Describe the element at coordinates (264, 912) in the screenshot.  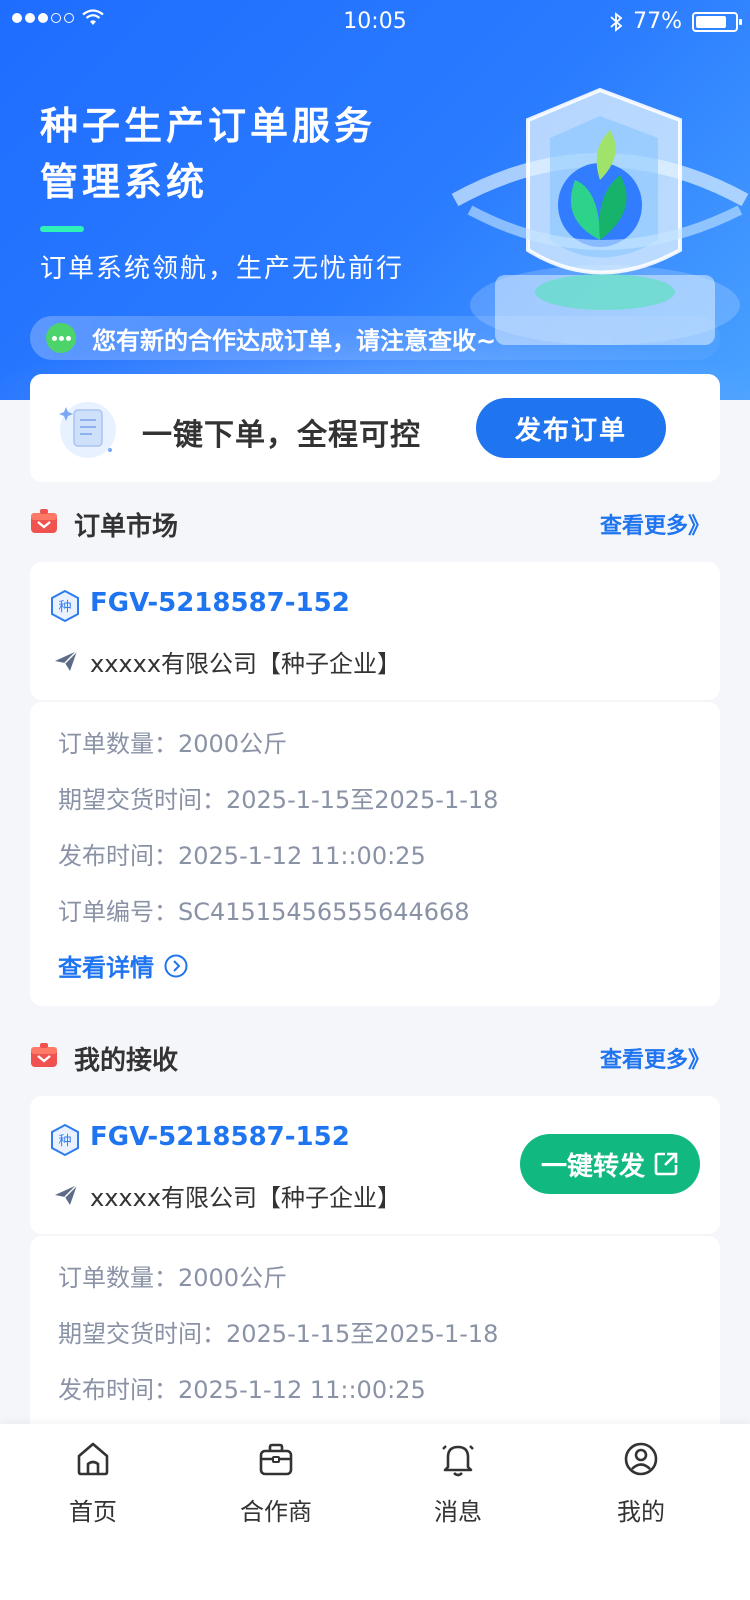
I see `order-number: 订单编号：SC41515456555644668` at that location.